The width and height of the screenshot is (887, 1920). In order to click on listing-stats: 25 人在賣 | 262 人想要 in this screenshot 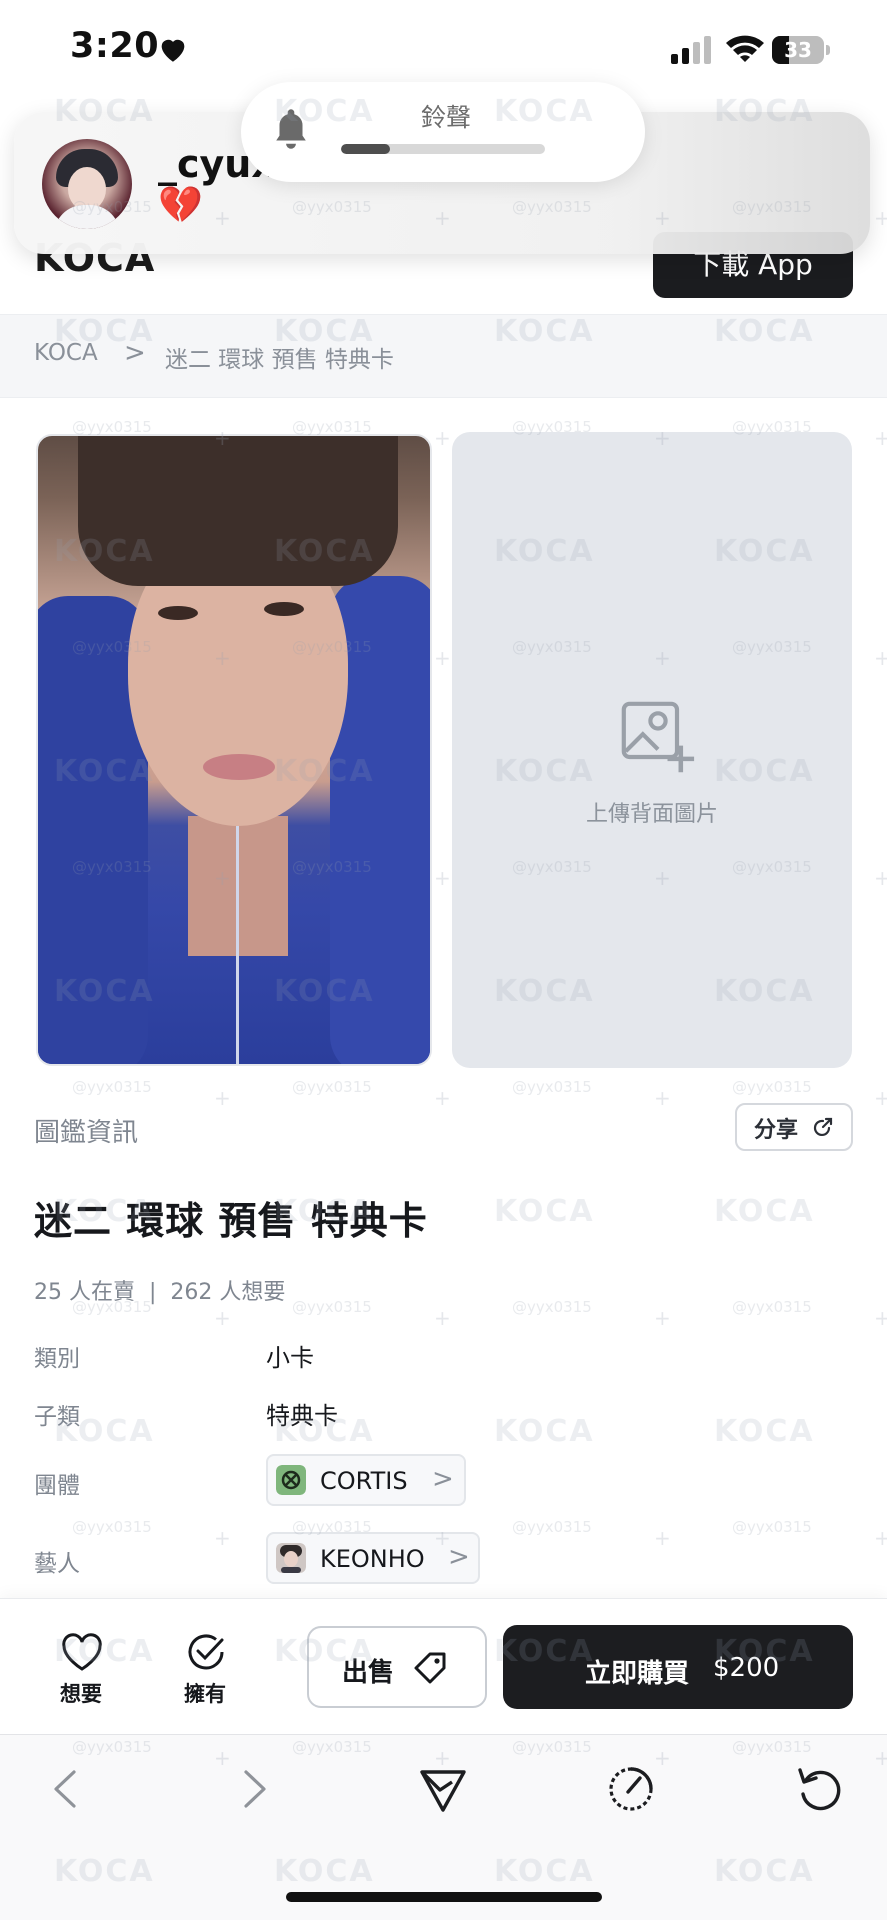, I will do `click(159, 1290)`.